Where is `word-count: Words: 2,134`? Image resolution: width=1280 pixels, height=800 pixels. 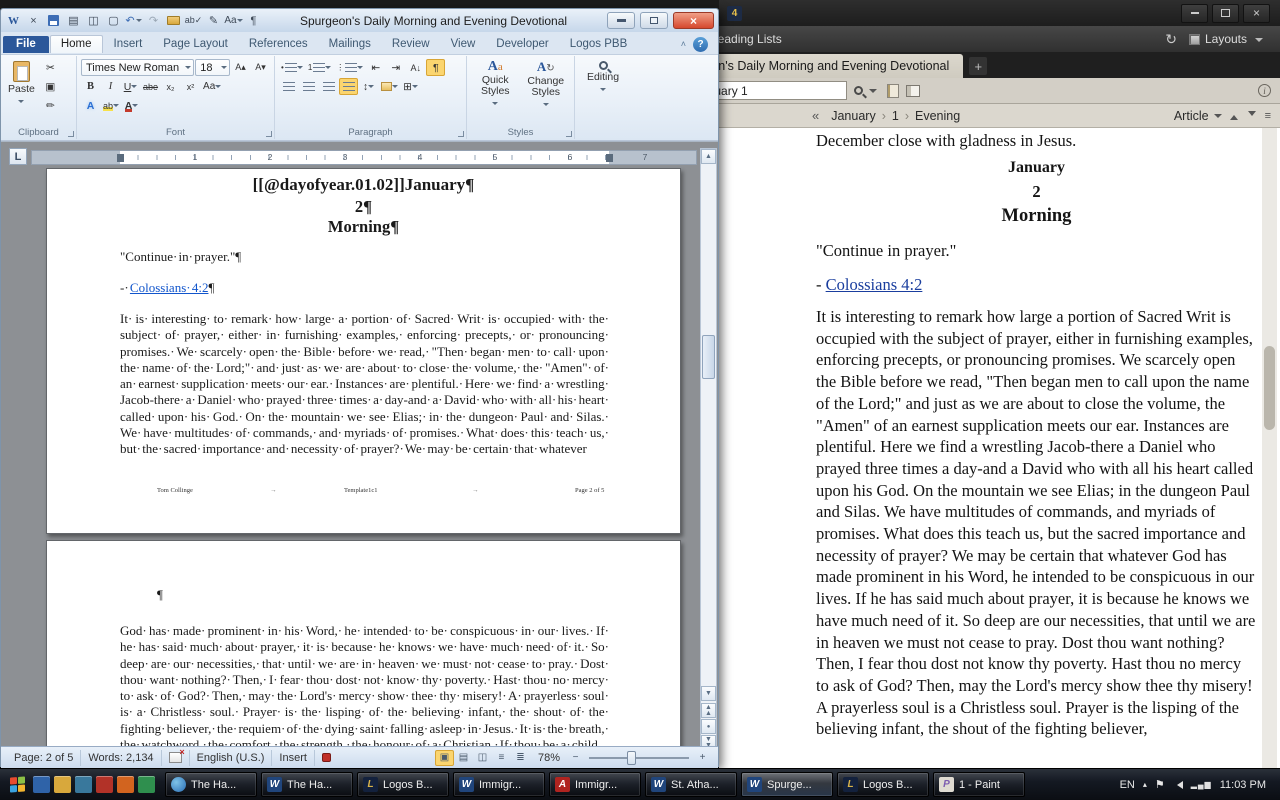 word-count: Words: 2,134 is located at coordinates (121, 757).